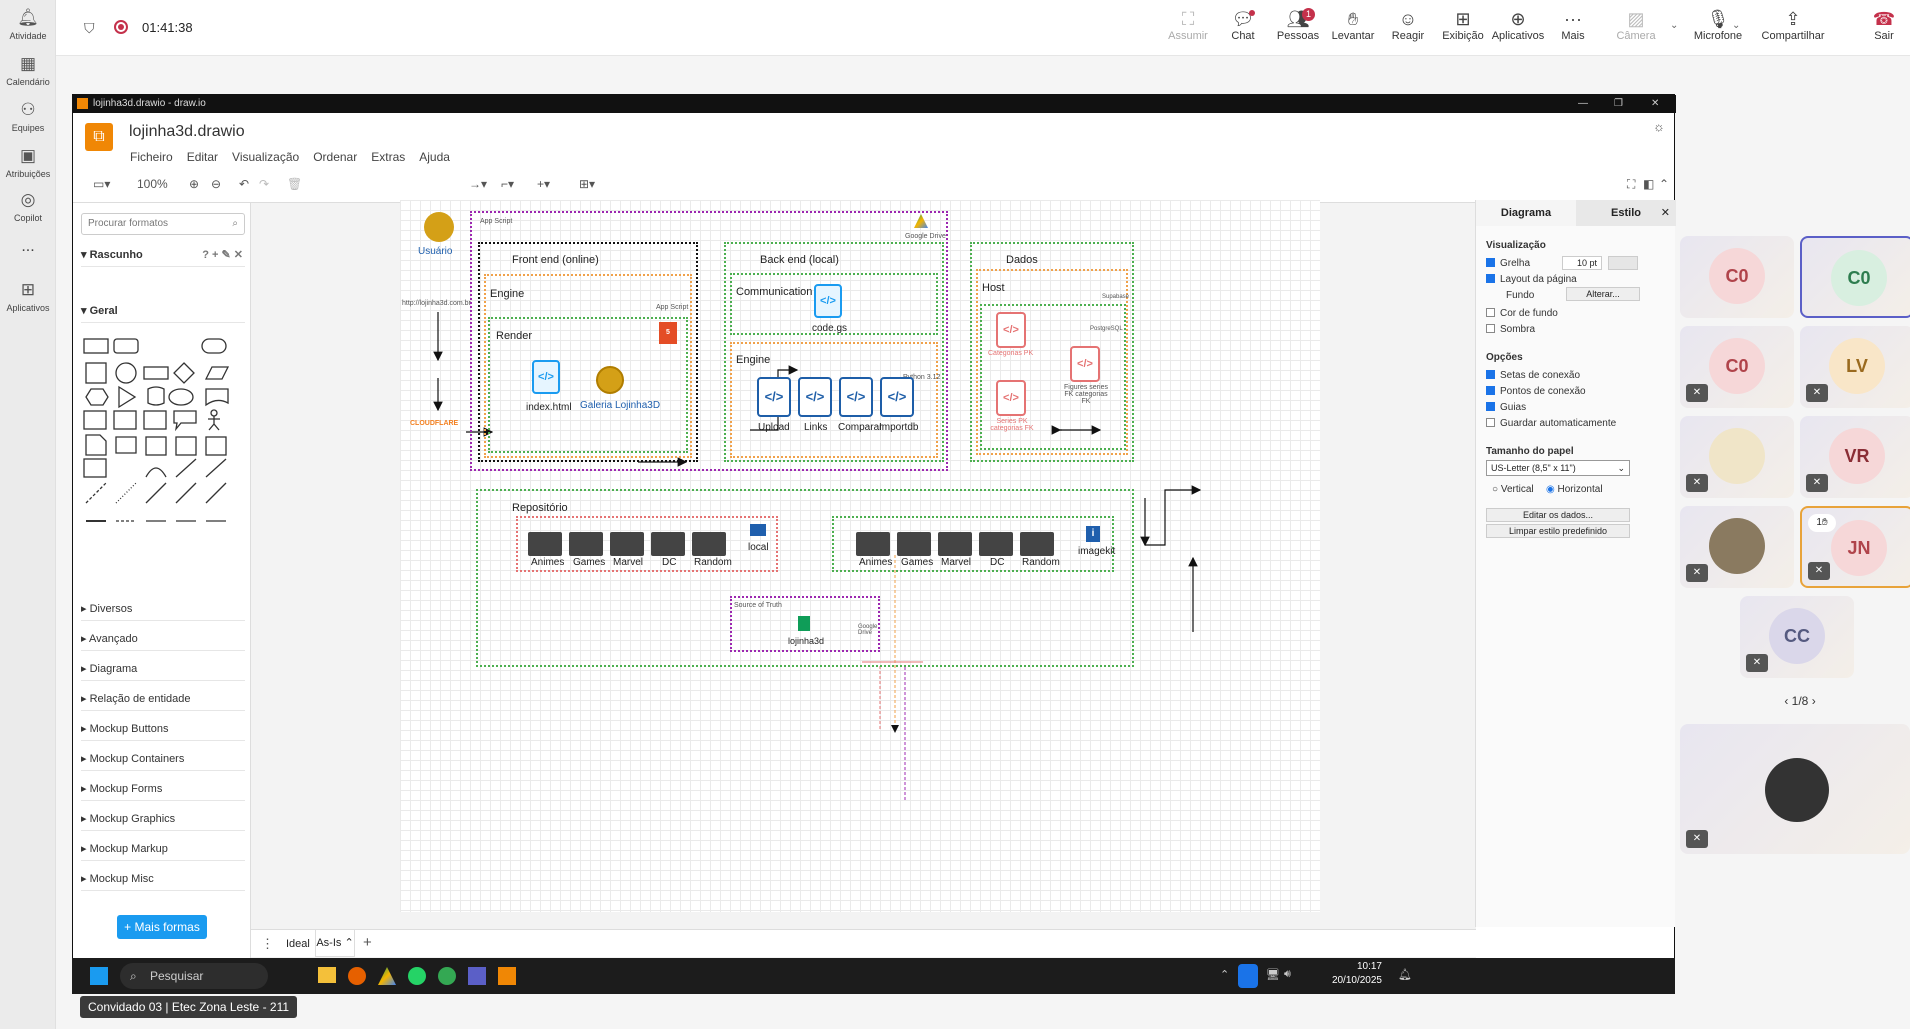 The image size is (1910, 1029). What do you see at coordinates (267, 944) in the screenshot?
I see `pages-menu-icon: ⋮` at bounding box center [267, 944].